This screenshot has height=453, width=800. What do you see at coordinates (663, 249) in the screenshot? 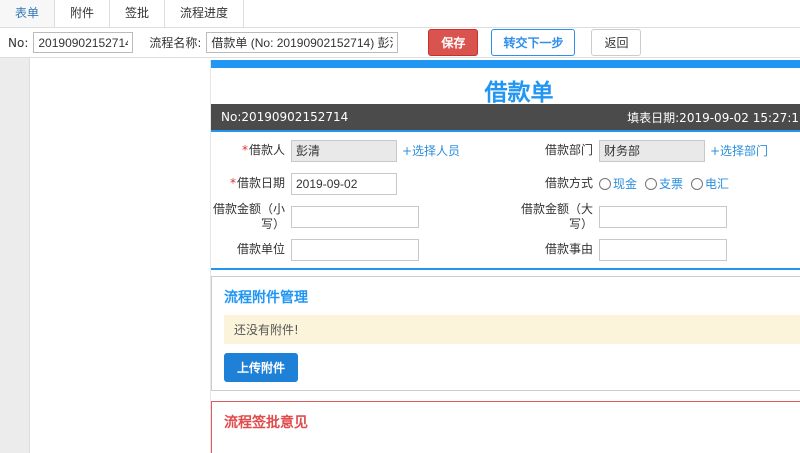
I see `reason-input` at bounding box center [663, 249].